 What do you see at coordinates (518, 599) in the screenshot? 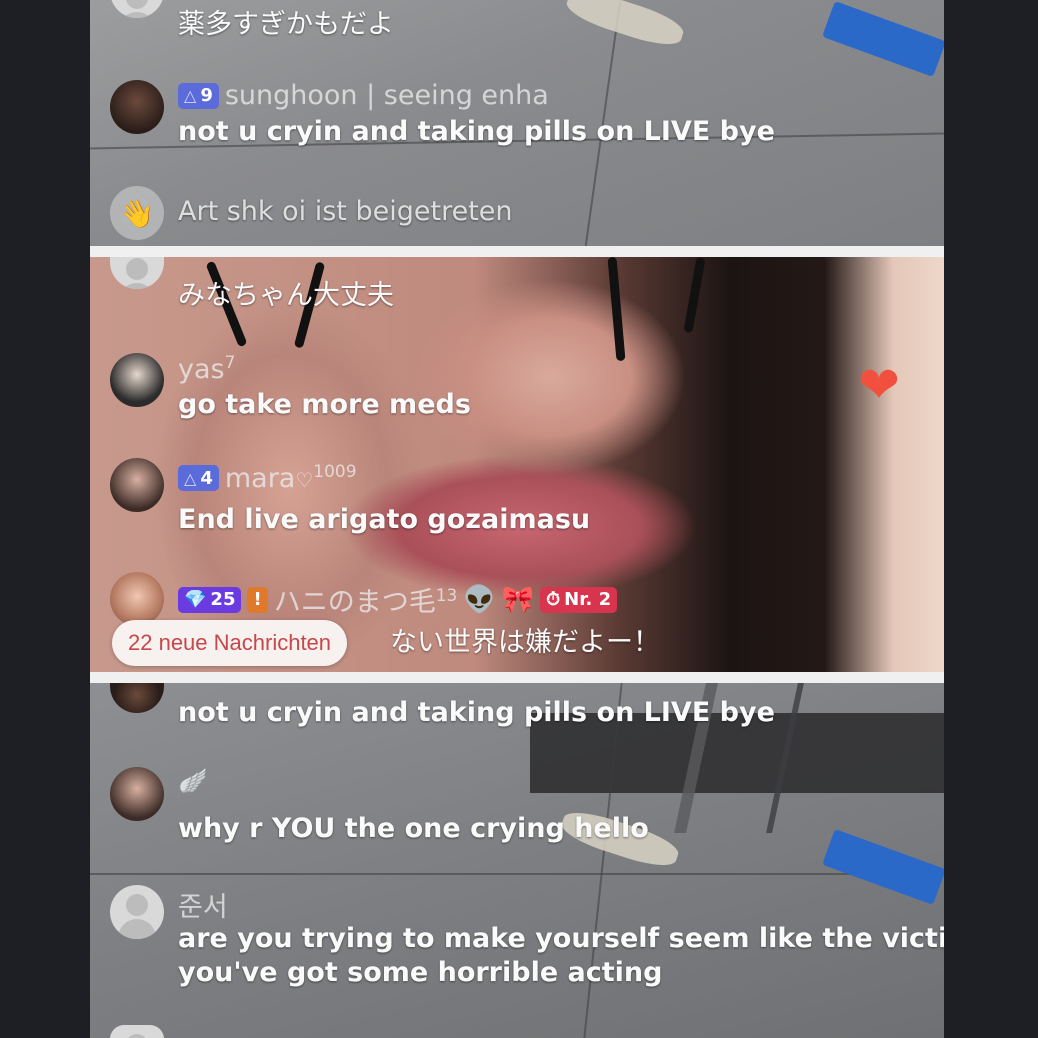
I see `ribbon-icon: 🎀` at bounding box center [518, 599].